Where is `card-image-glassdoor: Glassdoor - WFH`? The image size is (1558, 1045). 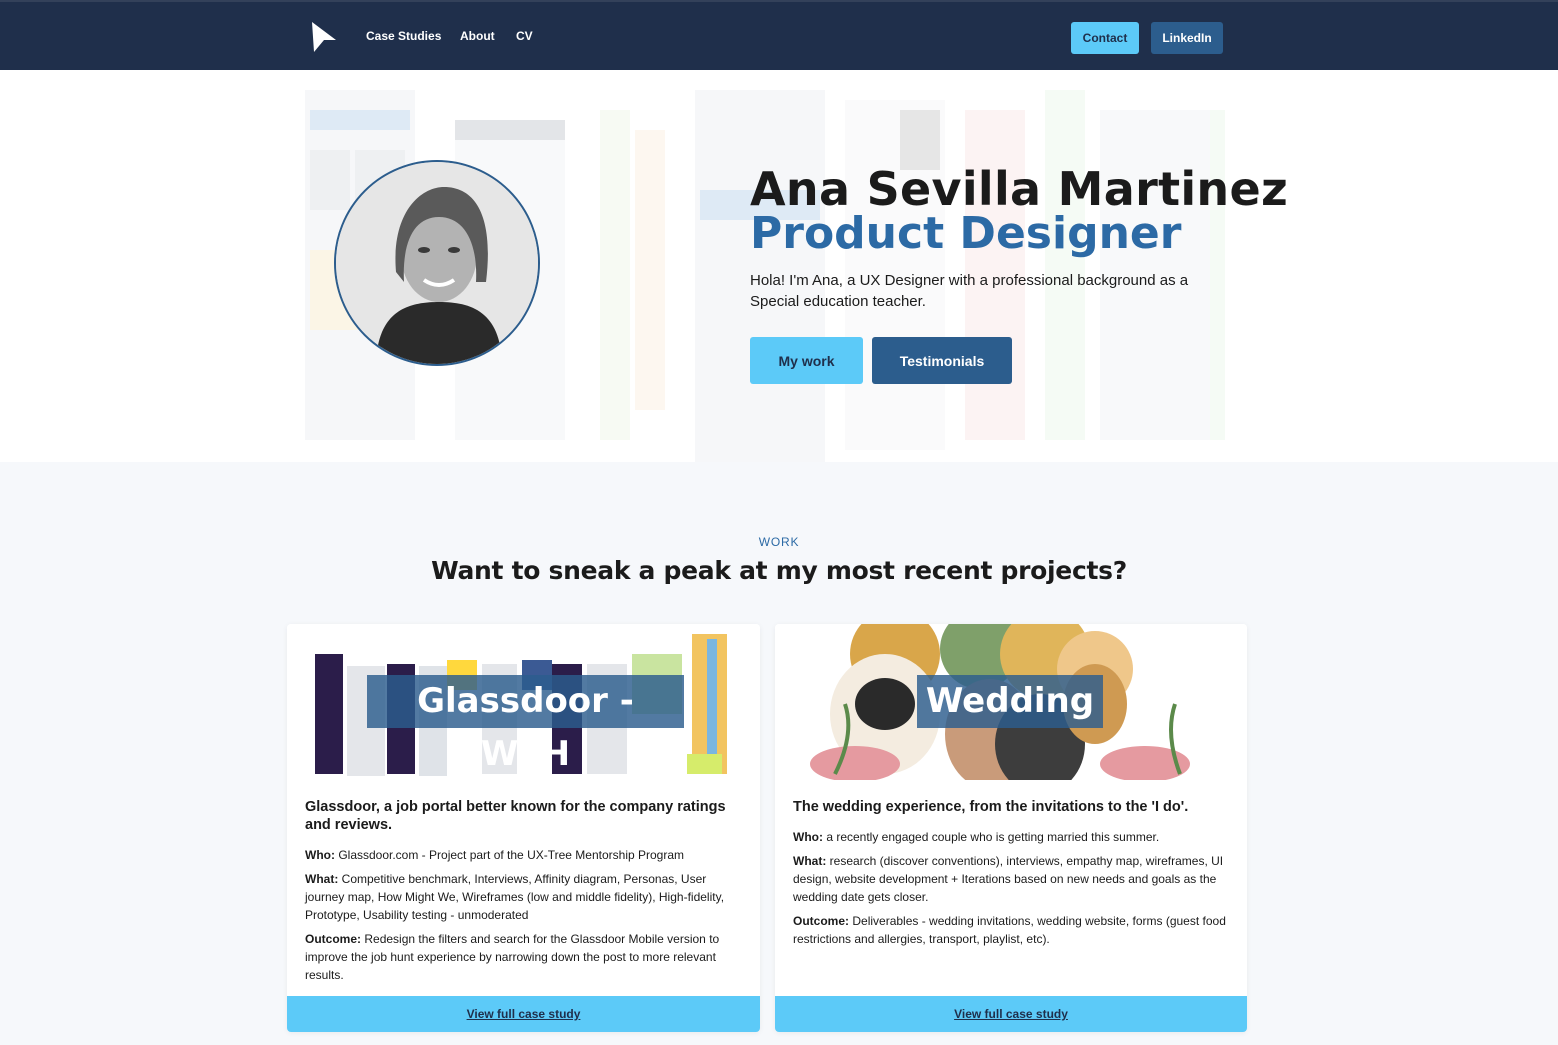 card-image-glassdoor: Glassdoor - WFH is located at coordinates (523, 702).